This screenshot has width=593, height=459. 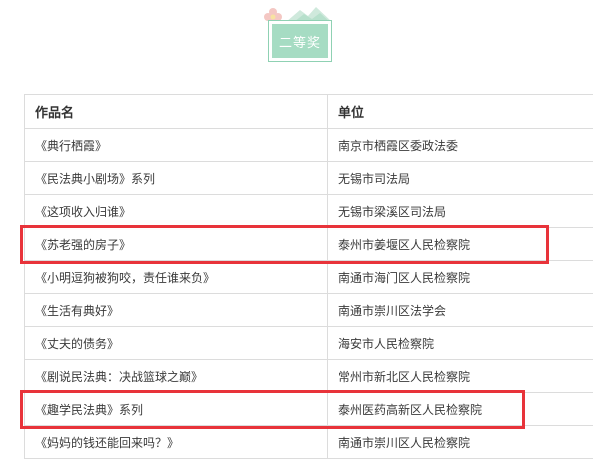 I want to click on work-title-cell: 《剧说民法典：决战篮球之巅》, so click(x=176, y=376).